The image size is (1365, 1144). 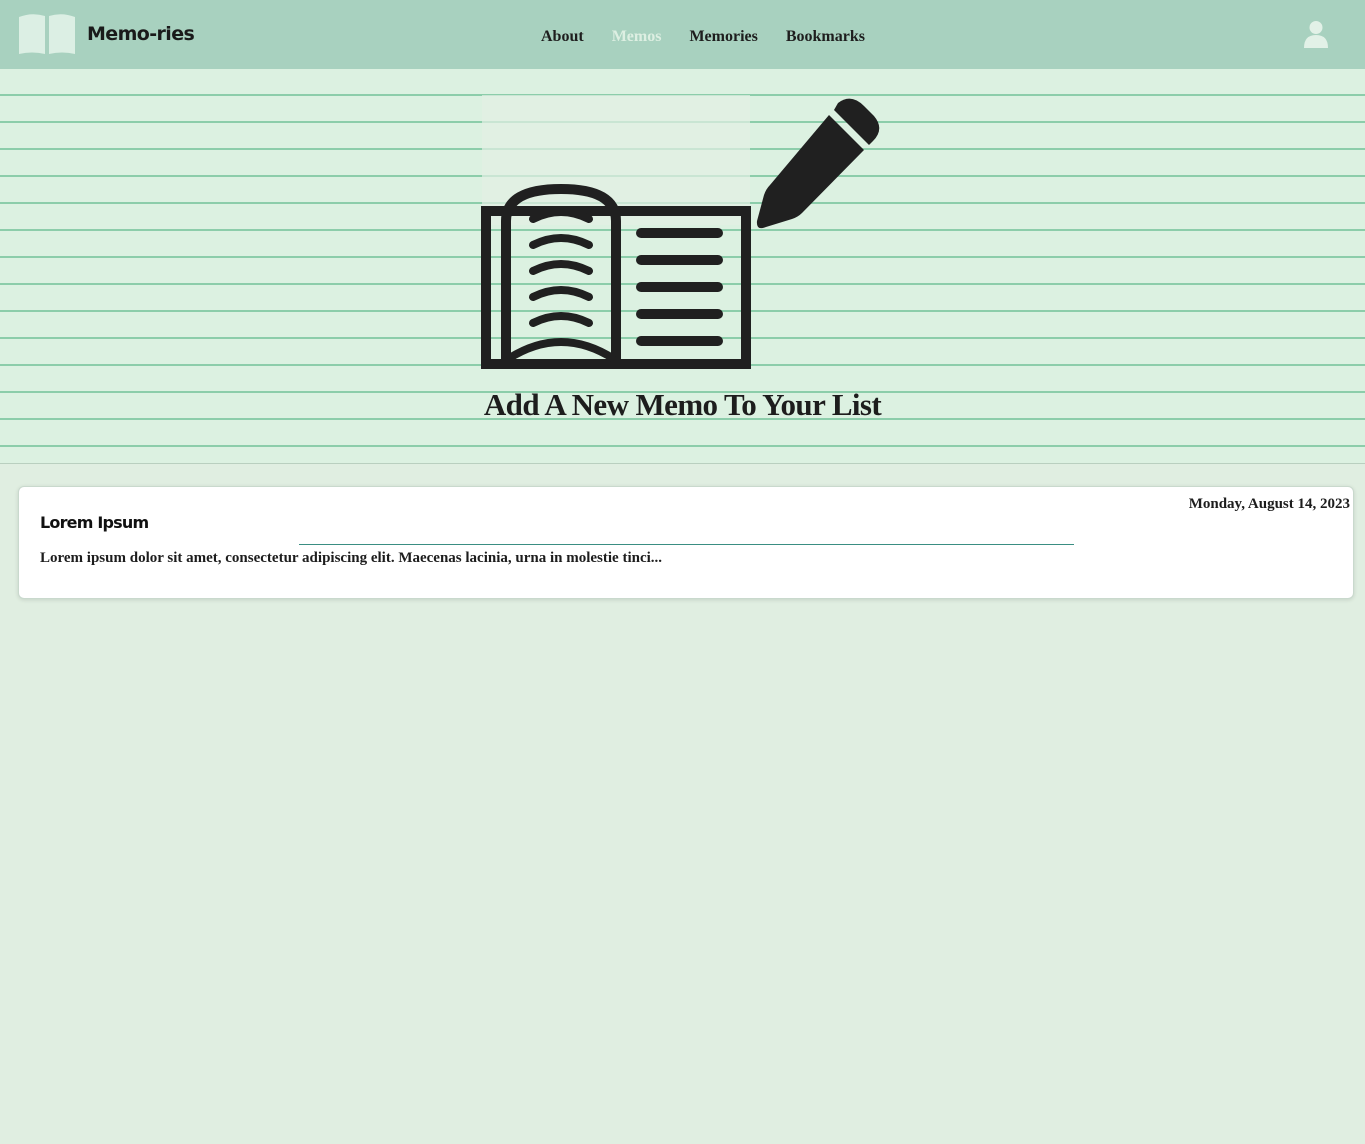 What do you see at coordinates (1269, 504) in the screenshot?
I see `memo-date: Monday, August 14, 2023` at bounding box center [1269, 504].